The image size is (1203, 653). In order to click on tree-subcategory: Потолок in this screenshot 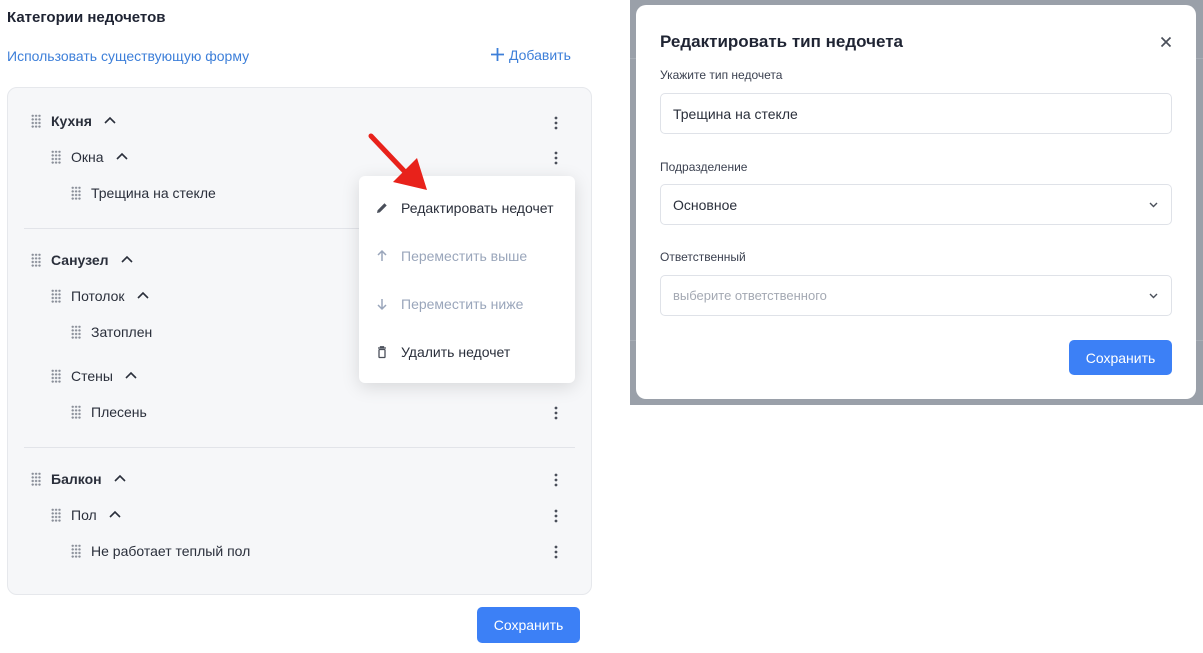, I will do `click(100, 296)`.